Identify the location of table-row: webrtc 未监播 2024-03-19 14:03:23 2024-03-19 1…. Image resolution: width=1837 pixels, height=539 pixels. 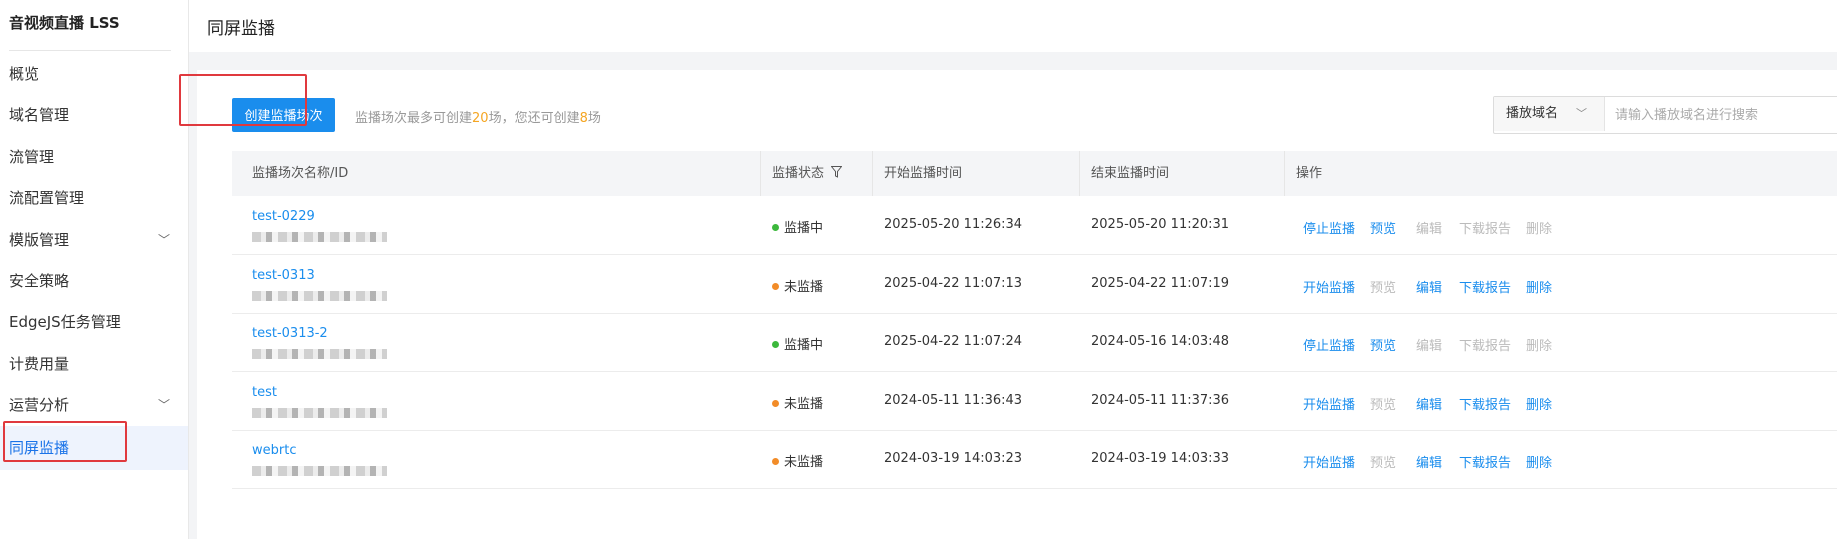
(1034, 459).